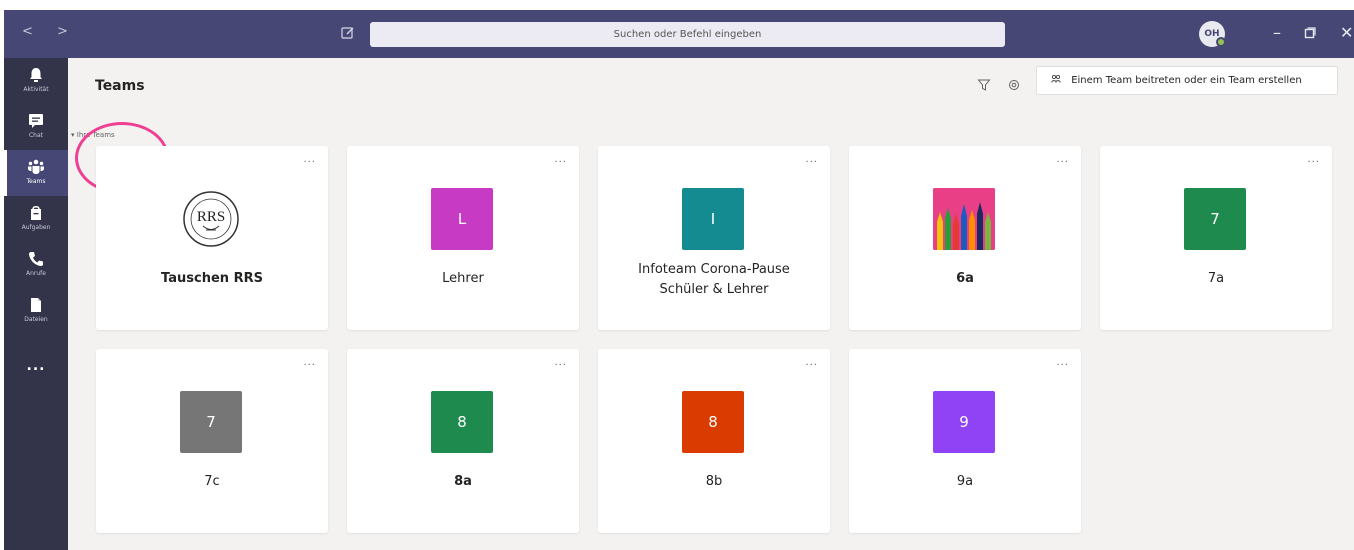 The width and height of the screenshot is (1354, 550). I want to click on team-card-8a: ... 8 8a, so click(463, 441).